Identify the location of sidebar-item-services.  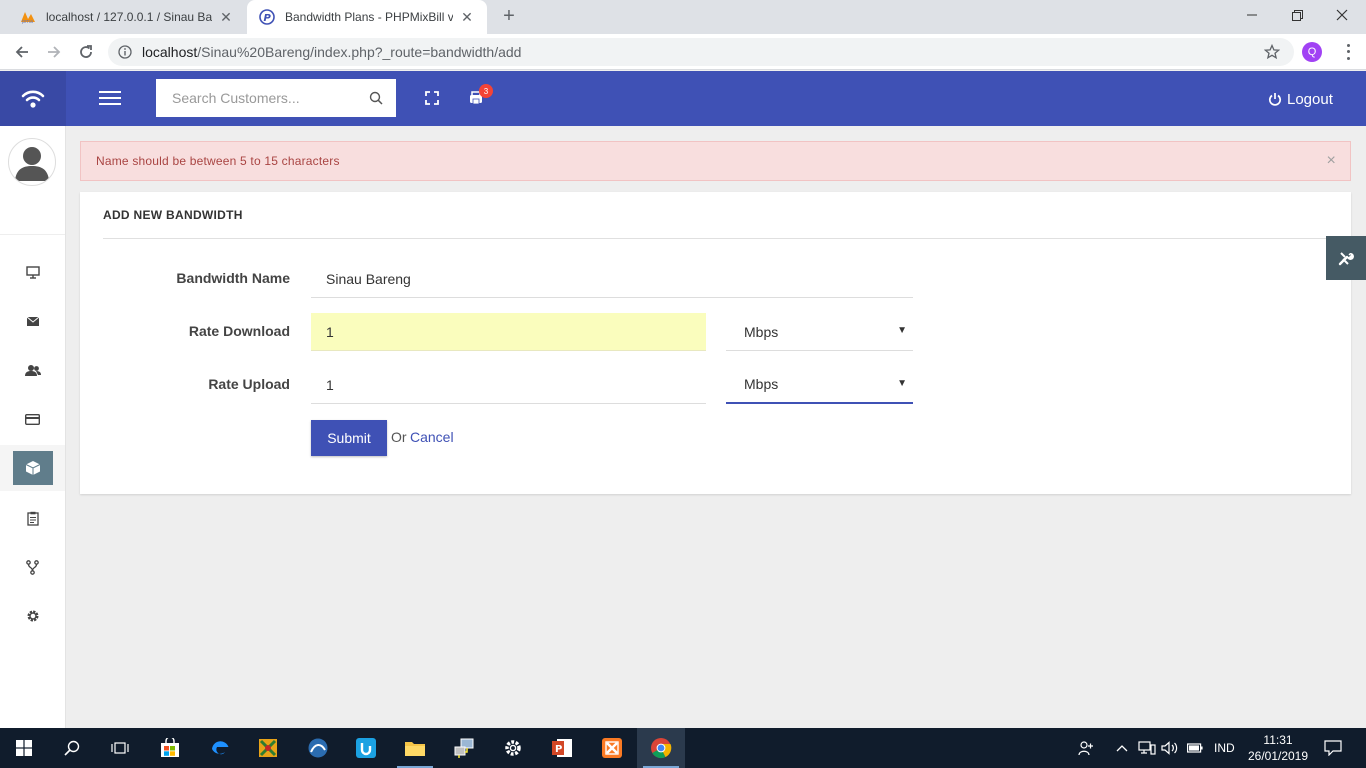
(32, 468).